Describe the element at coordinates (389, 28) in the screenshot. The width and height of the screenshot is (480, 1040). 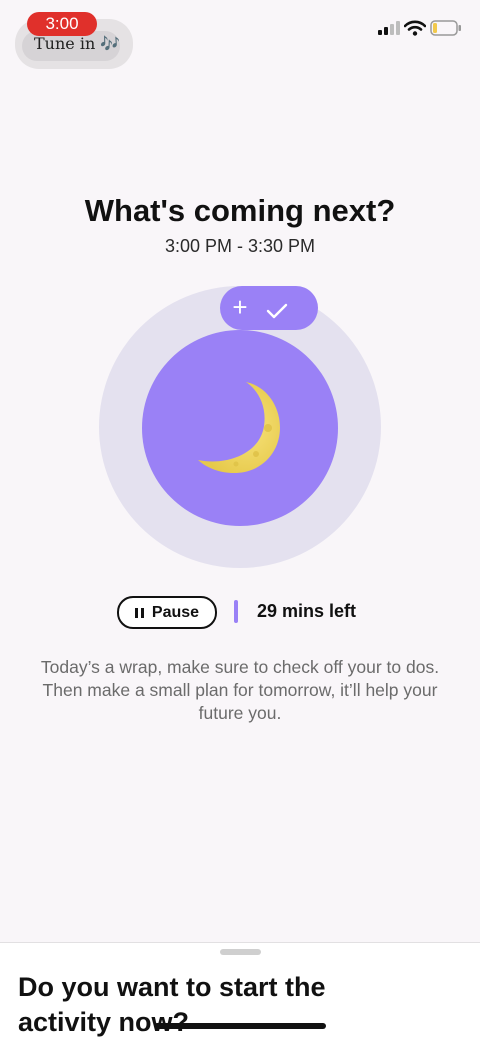
I see `cellular-signal-icon` at that location.